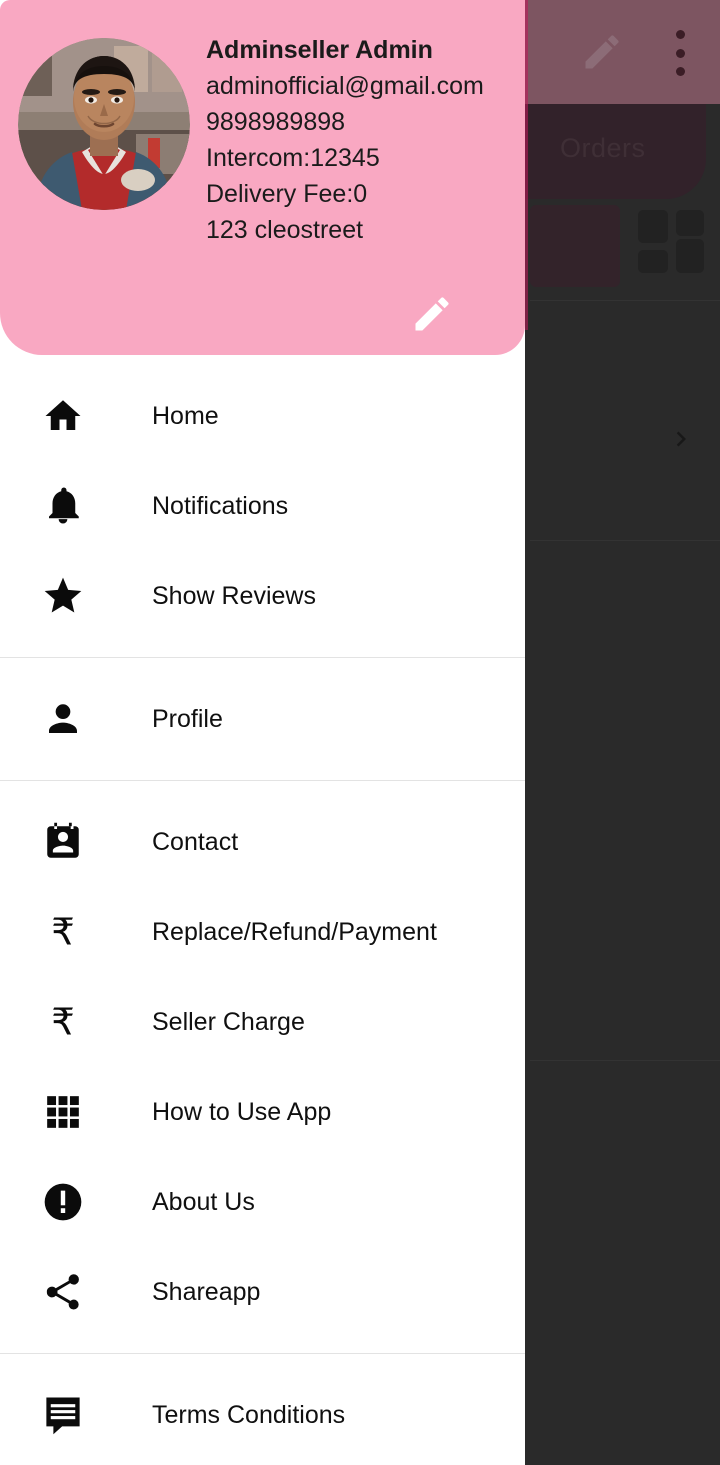  What do you see at coordinates (63, 596) in the screenshot?
I see `star-icon` at bounding box center [63, 596].